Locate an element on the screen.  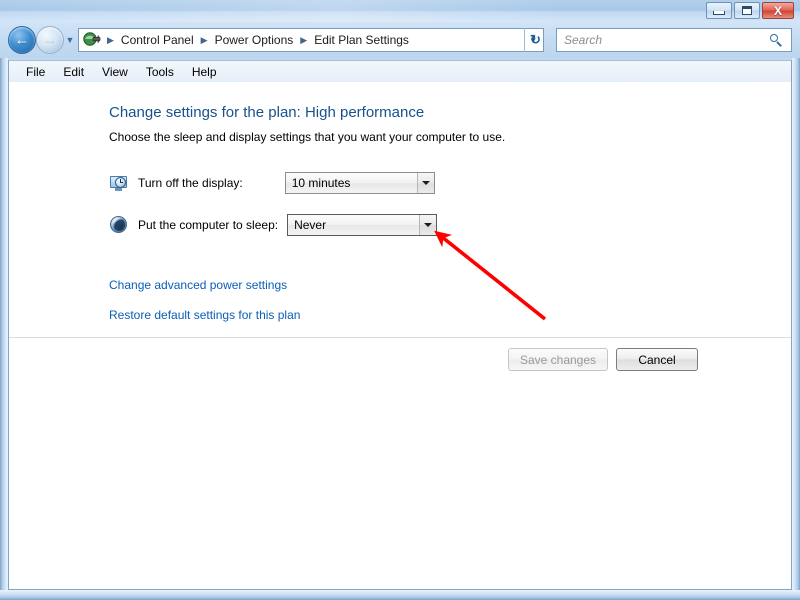
search-icon is located at coordinates (776, 40).